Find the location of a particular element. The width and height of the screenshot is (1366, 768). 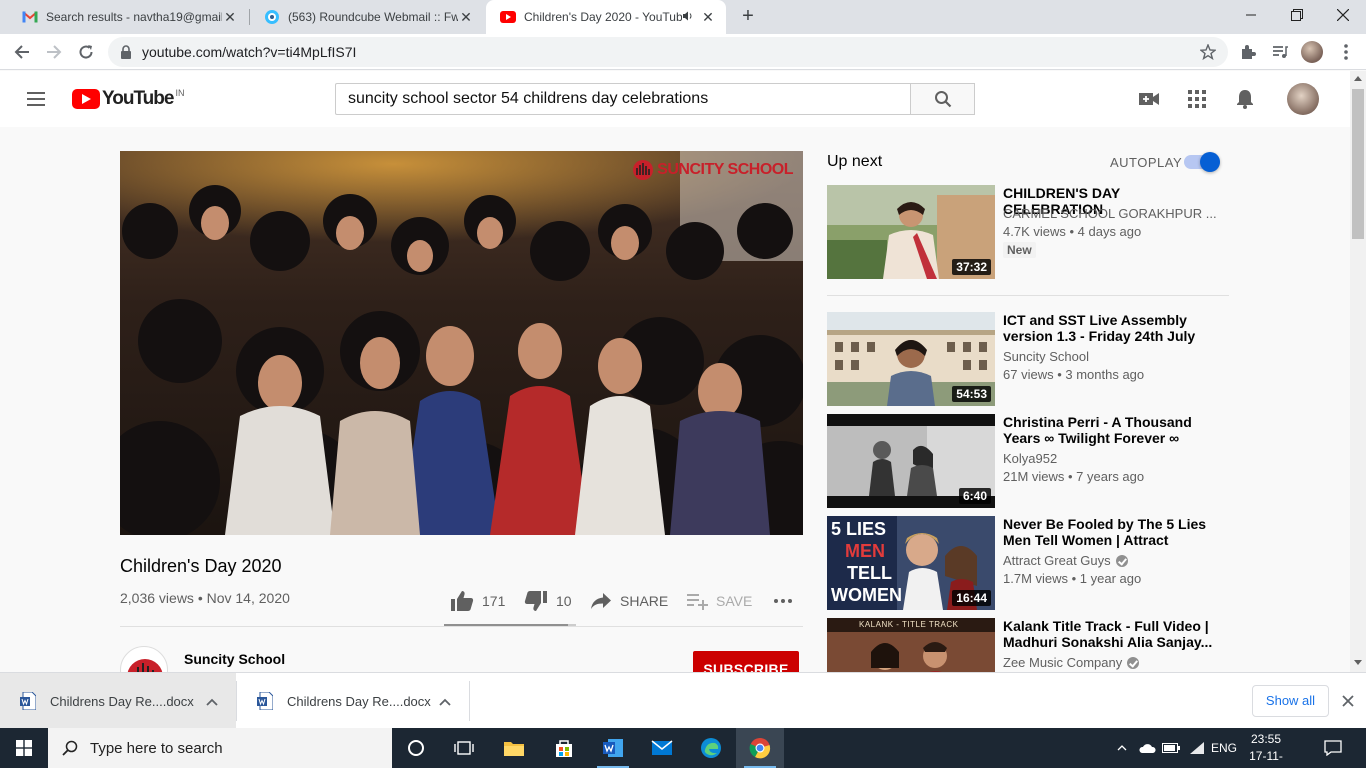

thumbs-up-icon is located at coordinates (462, 601).